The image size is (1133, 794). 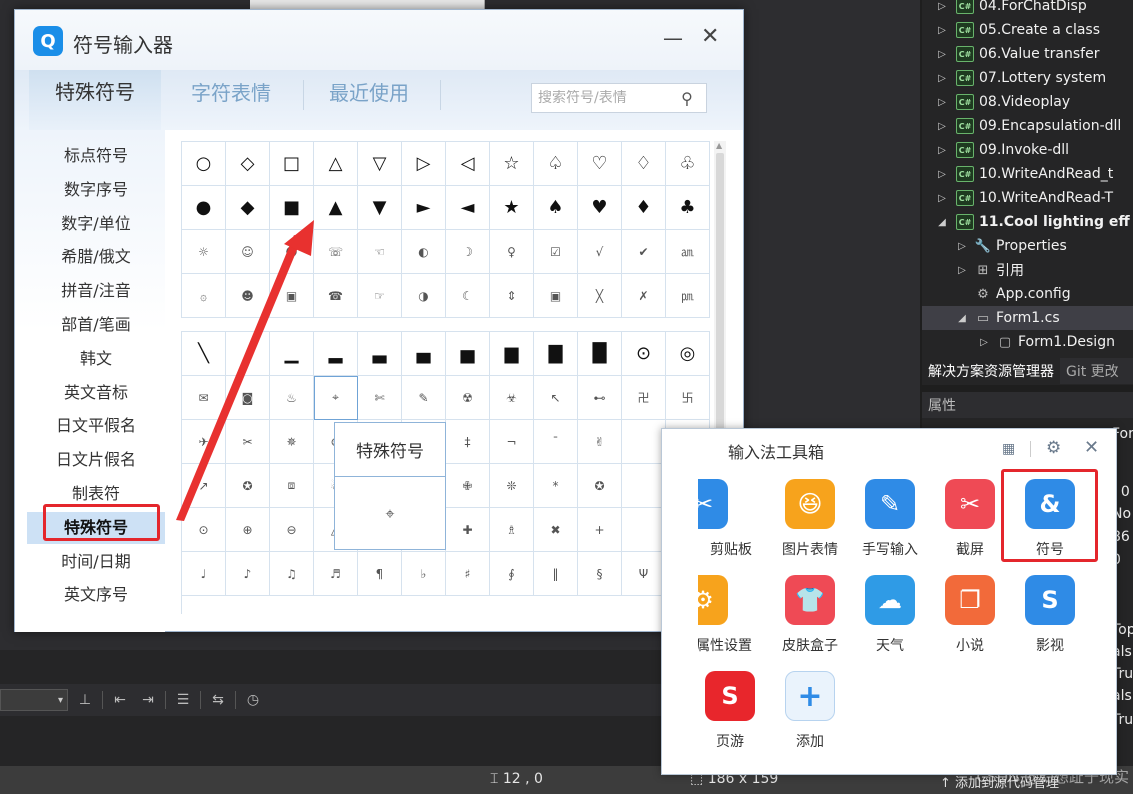 What do you see at coordinates (231, 93) in the screenshot?
I see `tab-char-emoticons: 字符表情` at bounding box center [231, 93].